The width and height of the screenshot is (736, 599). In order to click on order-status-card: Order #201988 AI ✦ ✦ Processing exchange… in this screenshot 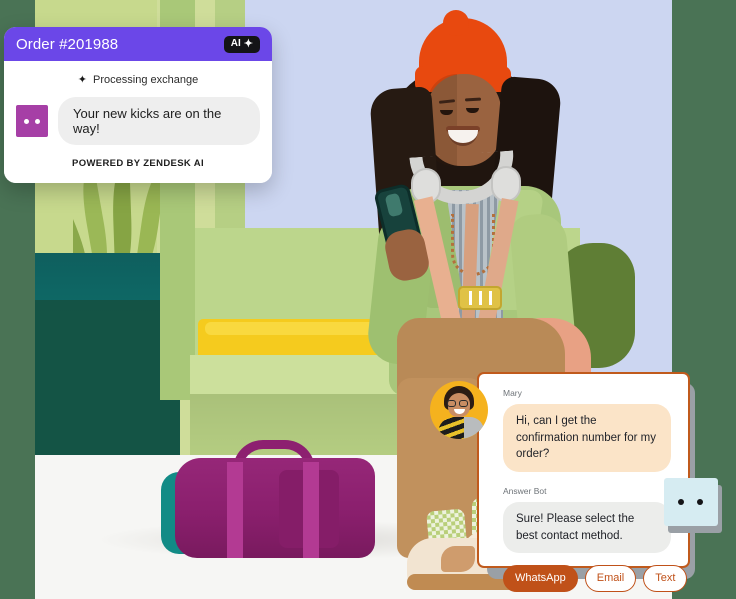, I will do `click(138, 105)`.